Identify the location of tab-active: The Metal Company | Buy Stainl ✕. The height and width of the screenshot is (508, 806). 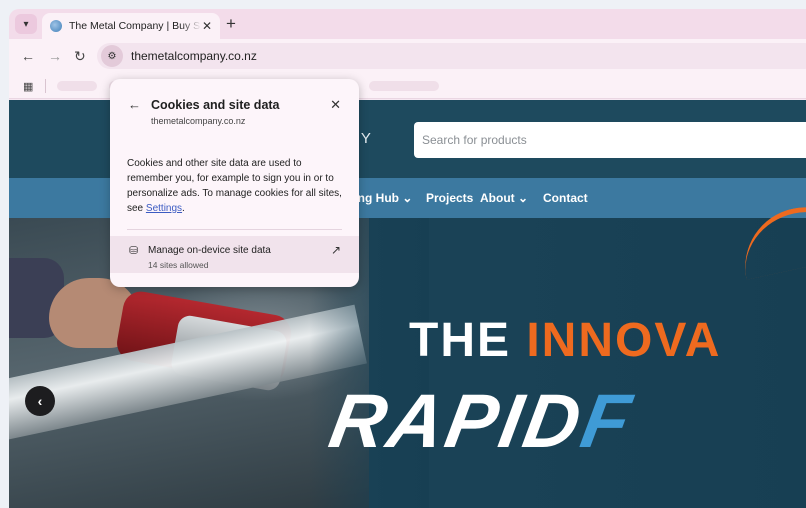
(131, 26).